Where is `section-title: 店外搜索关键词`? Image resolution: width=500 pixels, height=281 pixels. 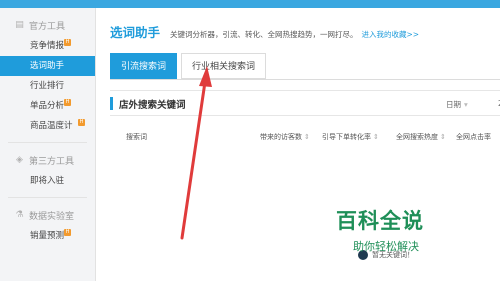 section-title: 店外搜索关键词 is located at coordinates (152, 105).